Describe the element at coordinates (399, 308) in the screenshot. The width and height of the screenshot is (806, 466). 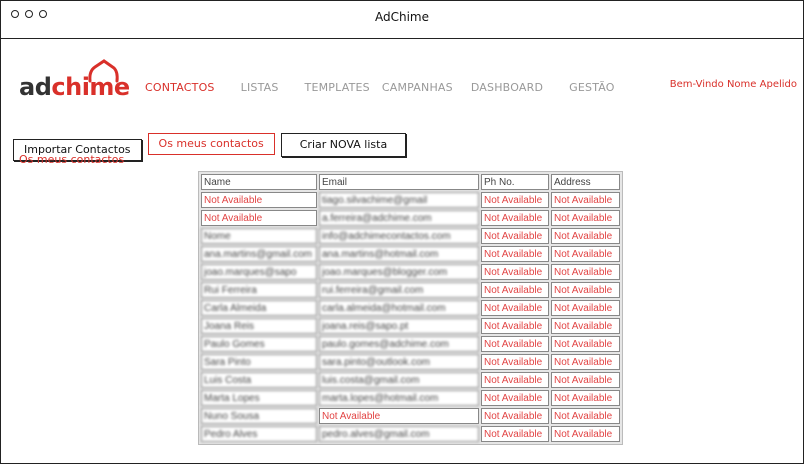
I see `cell-email: carla.almeida@hotmail.com` at that location.